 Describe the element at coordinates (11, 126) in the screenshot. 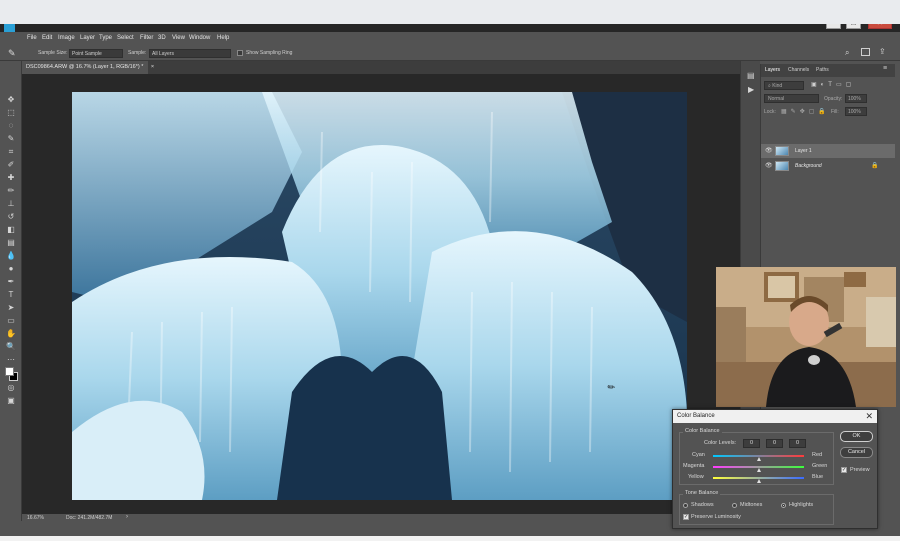

I see `lasso-tool-icon: ◌` at that location.